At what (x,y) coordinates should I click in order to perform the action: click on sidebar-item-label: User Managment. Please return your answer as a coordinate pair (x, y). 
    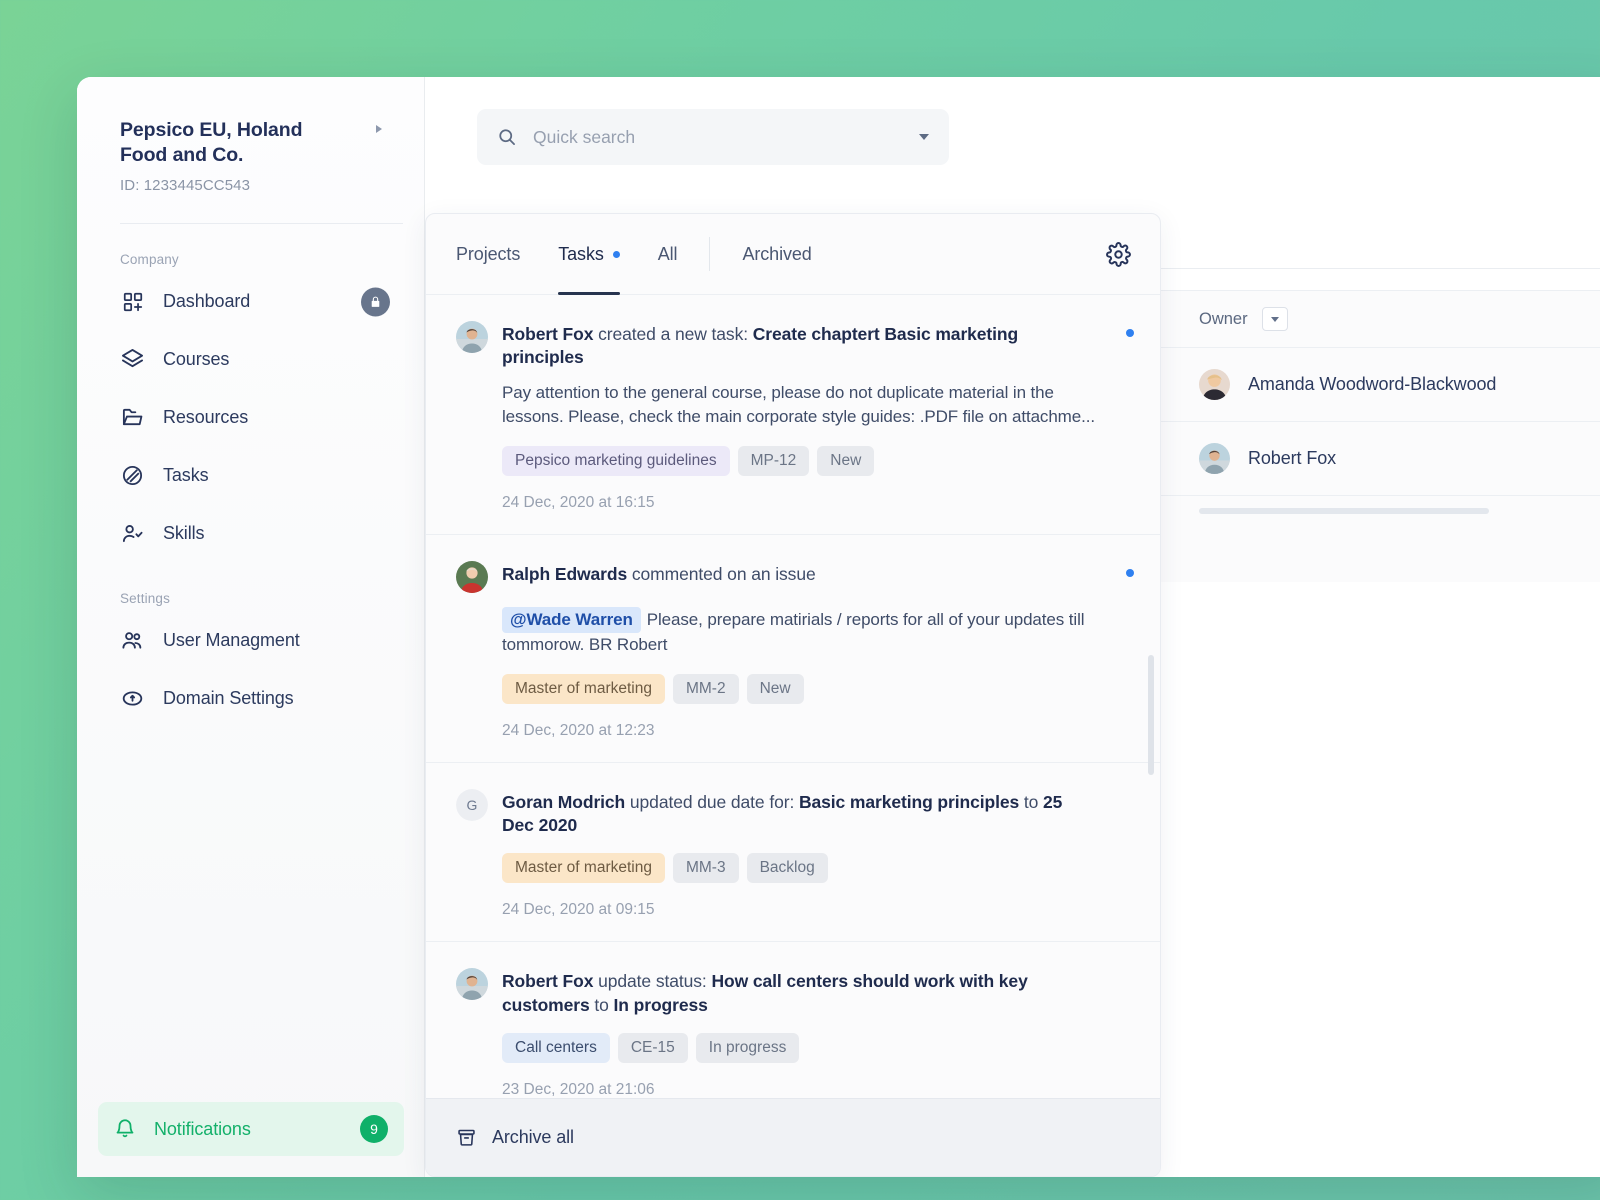
    Looking at the image, I should click on (231, 640).